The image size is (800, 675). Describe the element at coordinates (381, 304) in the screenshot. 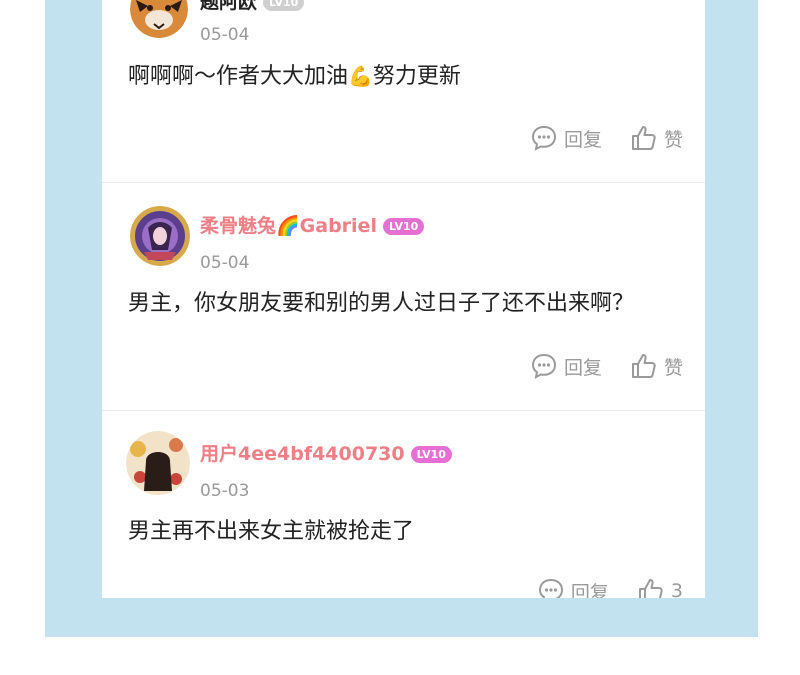

I see `comment-text: 男主，你女朋友要和别的男人过日子了还不出来啊？` at that location.